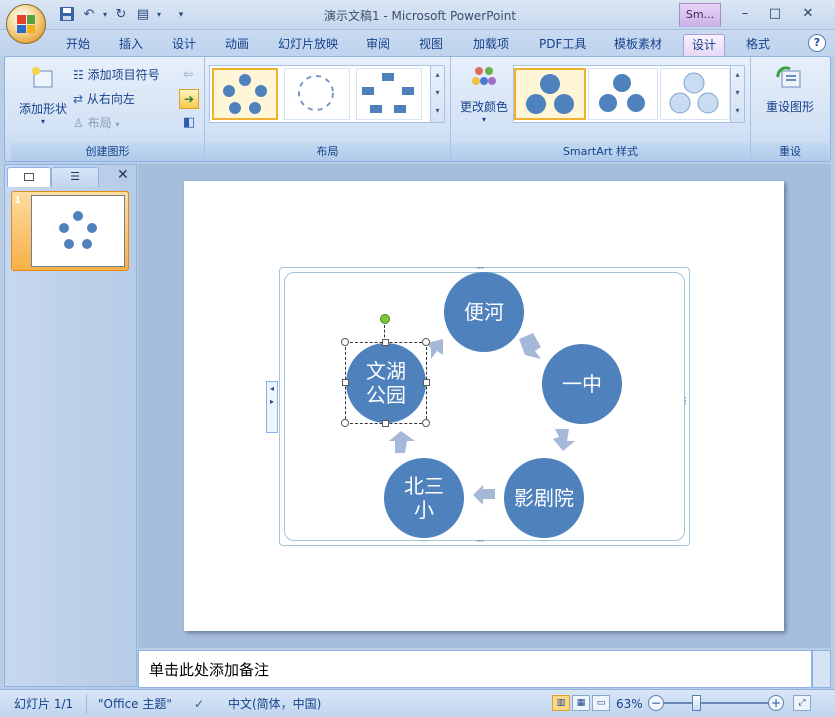  What do you see at coordinates (386, 383) in the screenshot?
I see `selection-box` at bounding box center [386, 383].